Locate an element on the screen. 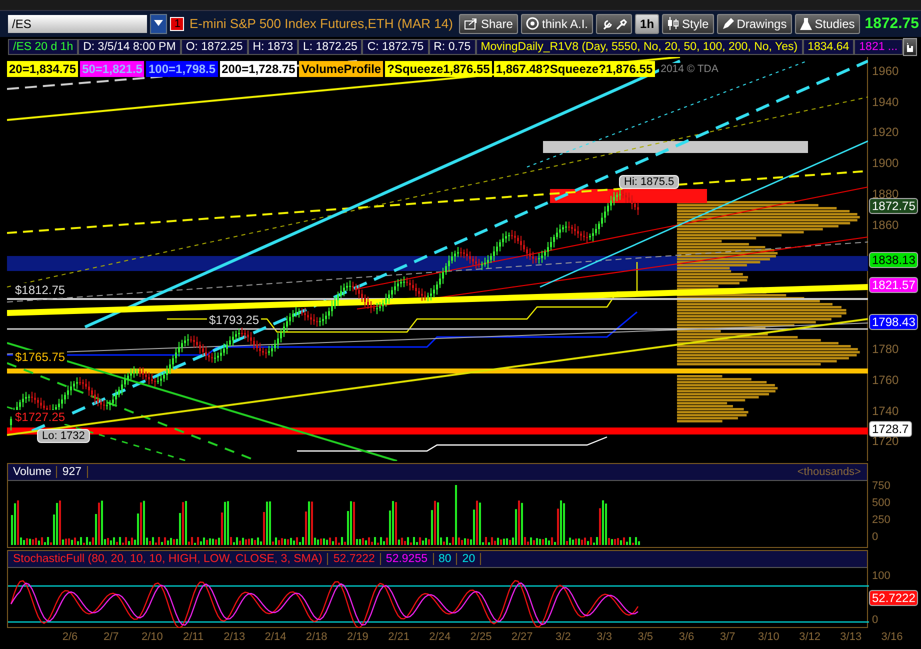  date-label: 2/18 is located at coordinates (316, 637).